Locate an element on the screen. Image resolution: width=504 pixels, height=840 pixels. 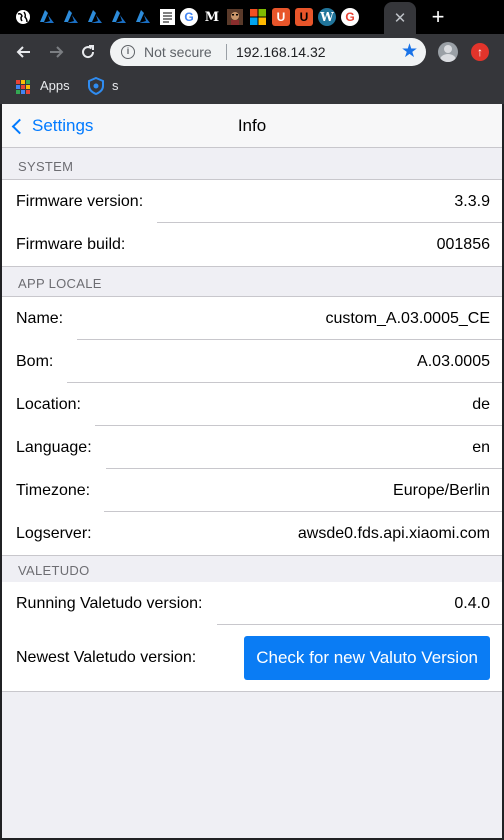
microsoft-icon is located at coordinates (258, 17).